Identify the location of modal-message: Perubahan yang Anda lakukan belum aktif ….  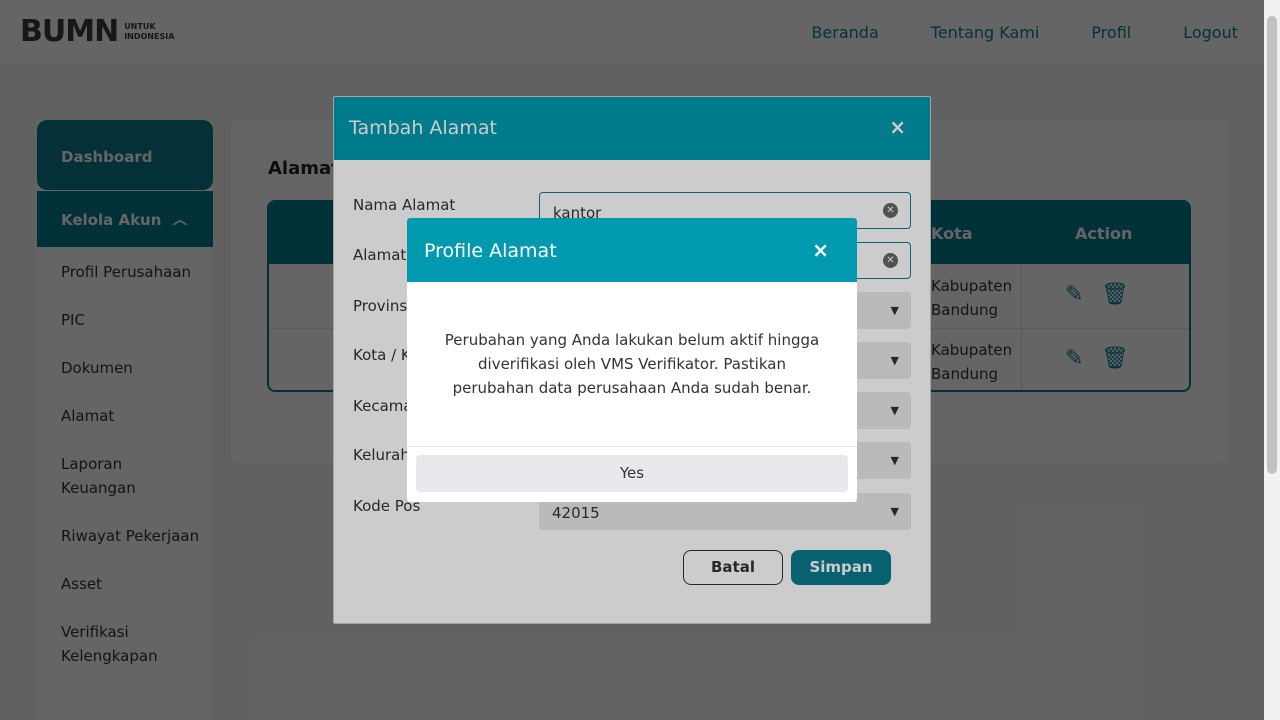
(632, 364).